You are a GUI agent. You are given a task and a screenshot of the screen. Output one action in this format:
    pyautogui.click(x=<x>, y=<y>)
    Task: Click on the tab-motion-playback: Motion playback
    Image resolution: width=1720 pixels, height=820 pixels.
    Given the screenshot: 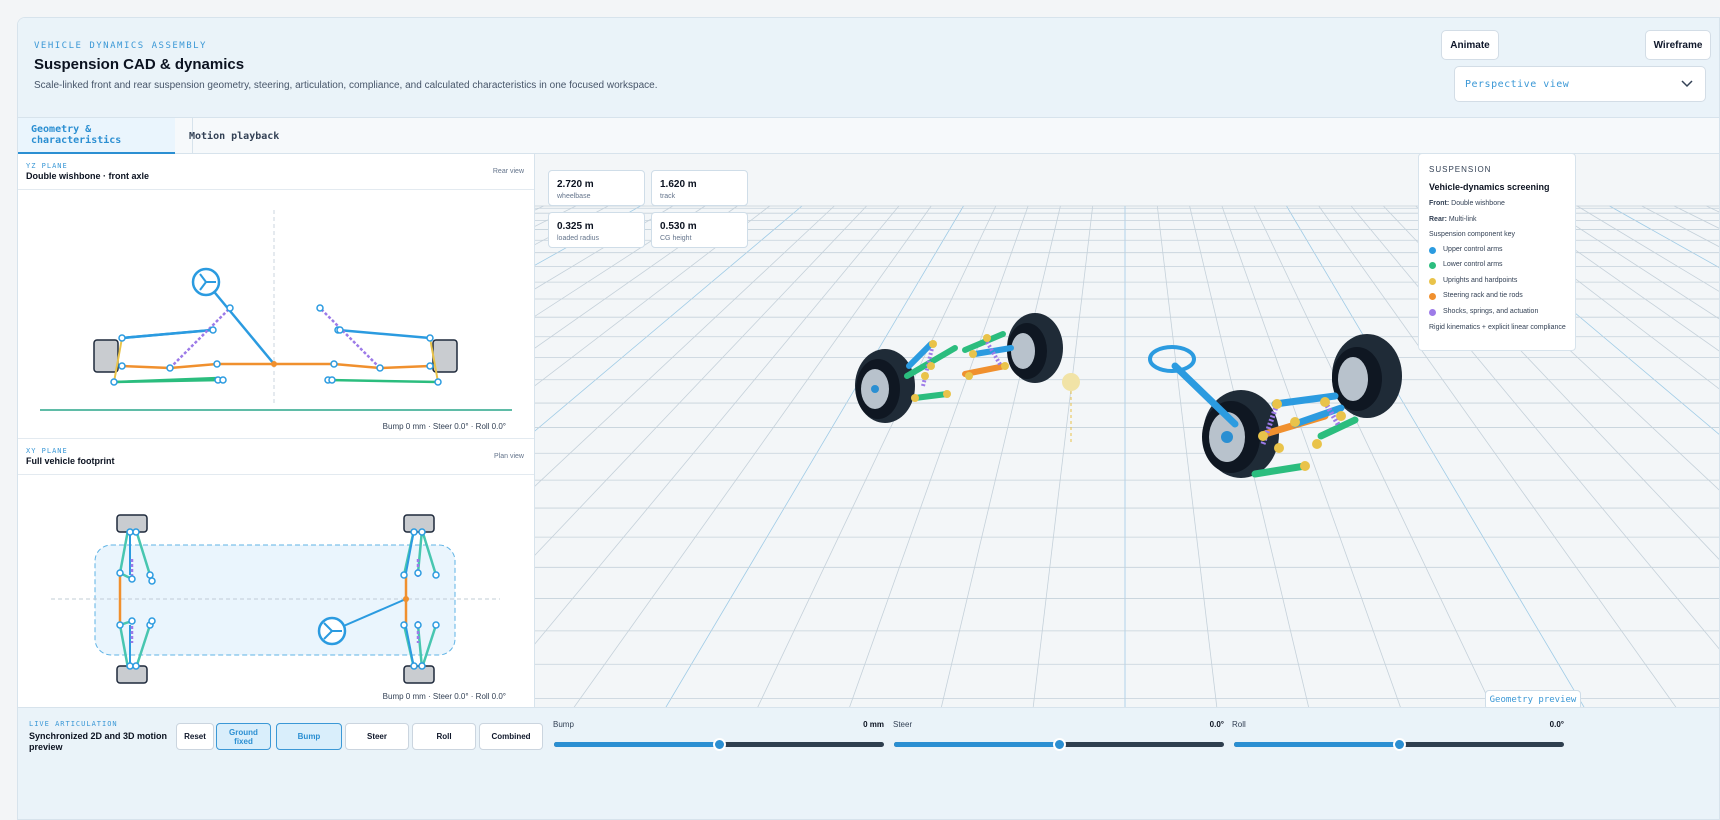 What is the action you would take?
    pyautogui.click(x=234, y=136)
    